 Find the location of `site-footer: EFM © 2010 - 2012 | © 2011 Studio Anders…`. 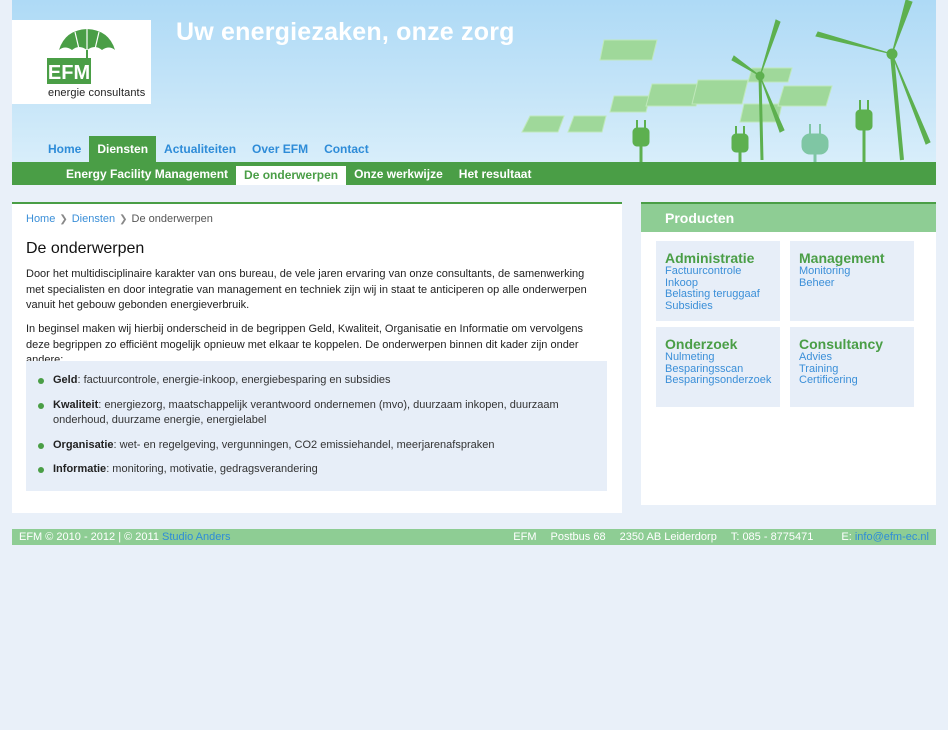

site-footer: EFM © 2010 - 2012 | © 2011 Studio Anders… is located at coordinates (474, 537).